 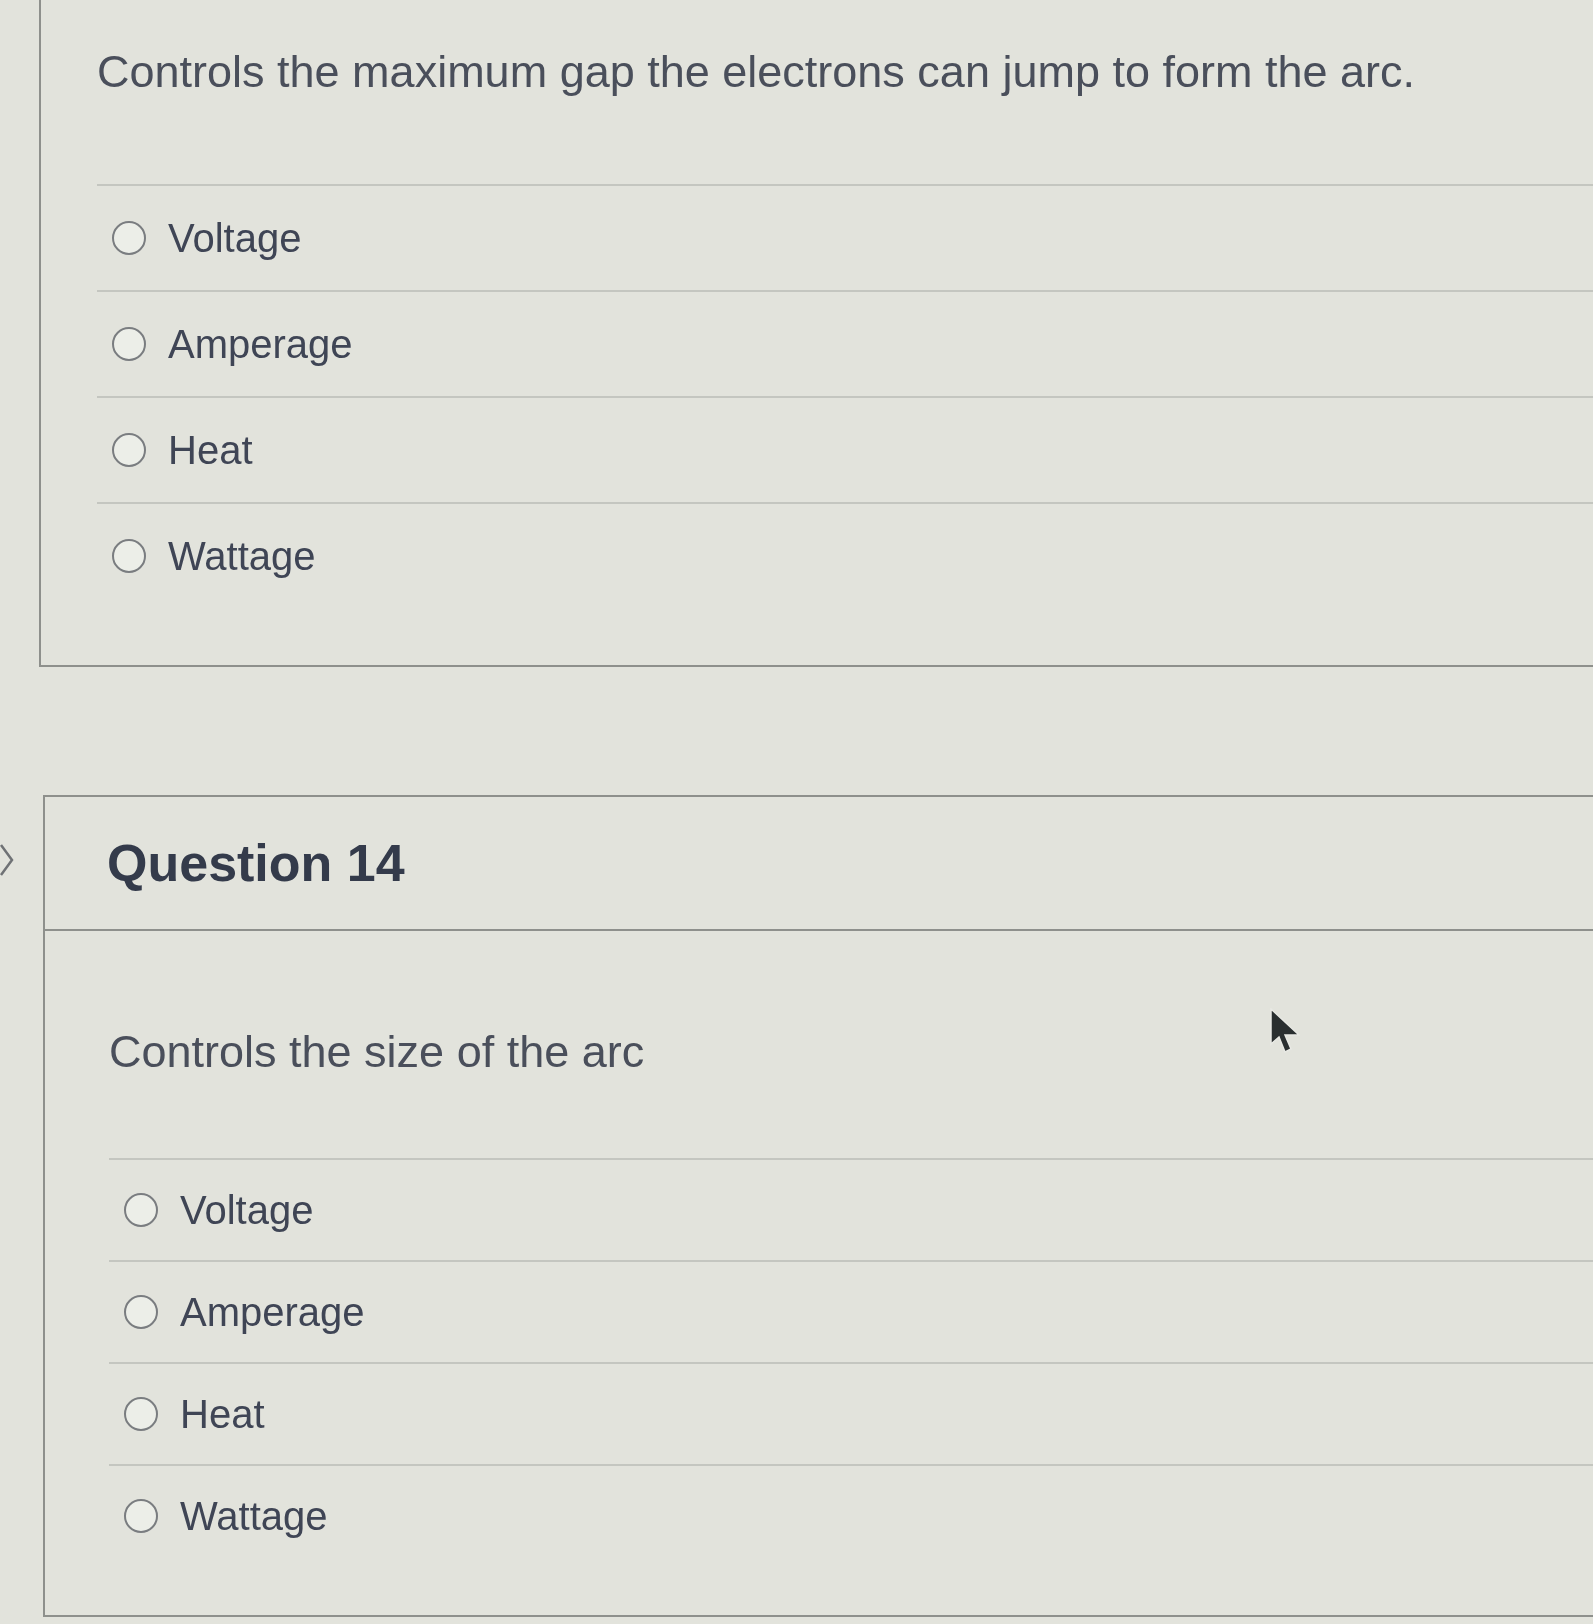 I want to click on question-text: Controls the size of the arc, so click(x=377, y=1051).